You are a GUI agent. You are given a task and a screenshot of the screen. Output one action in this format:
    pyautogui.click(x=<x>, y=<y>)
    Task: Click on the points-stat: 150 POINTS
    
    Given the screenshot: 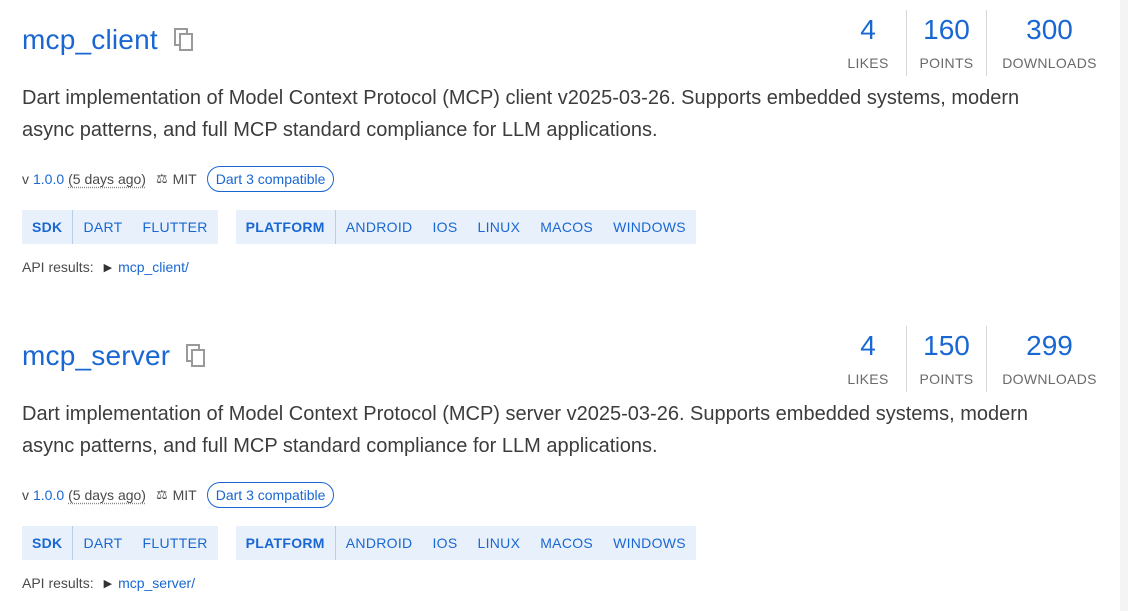 What is the action you would take?
    pyautogui.click(x=946, y=359)
    